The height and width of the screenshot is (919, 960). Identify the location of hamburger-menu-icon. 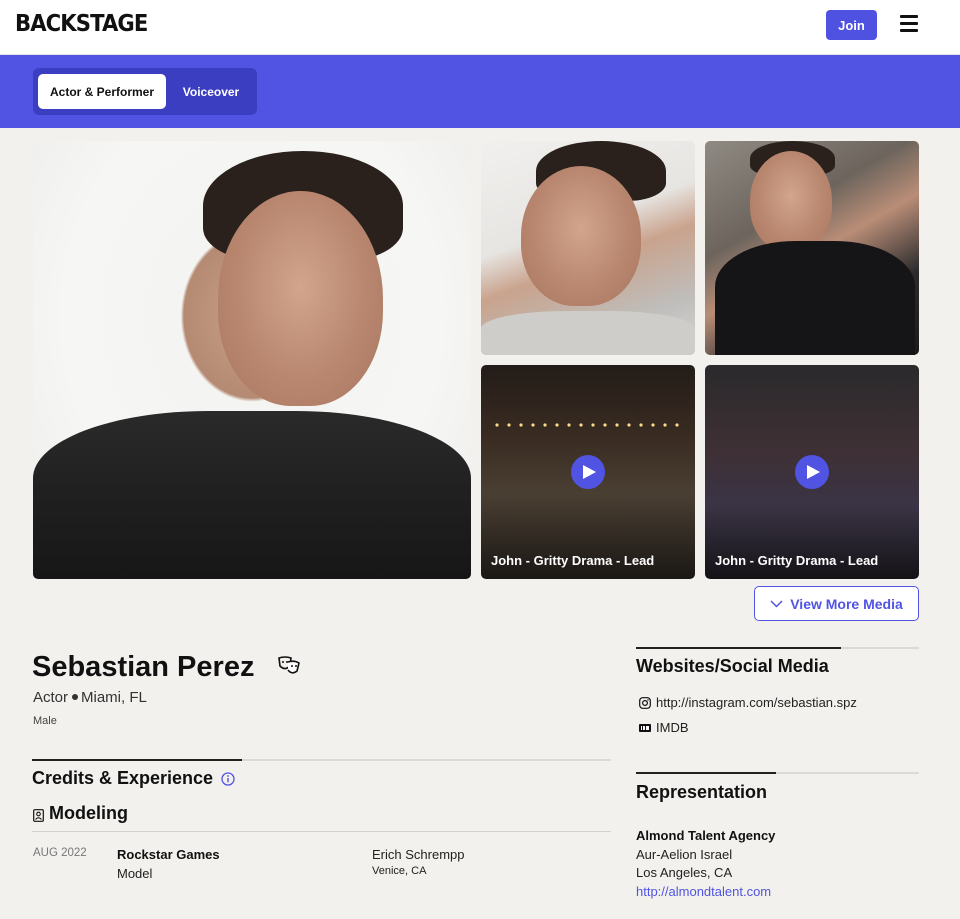
(910, 24).